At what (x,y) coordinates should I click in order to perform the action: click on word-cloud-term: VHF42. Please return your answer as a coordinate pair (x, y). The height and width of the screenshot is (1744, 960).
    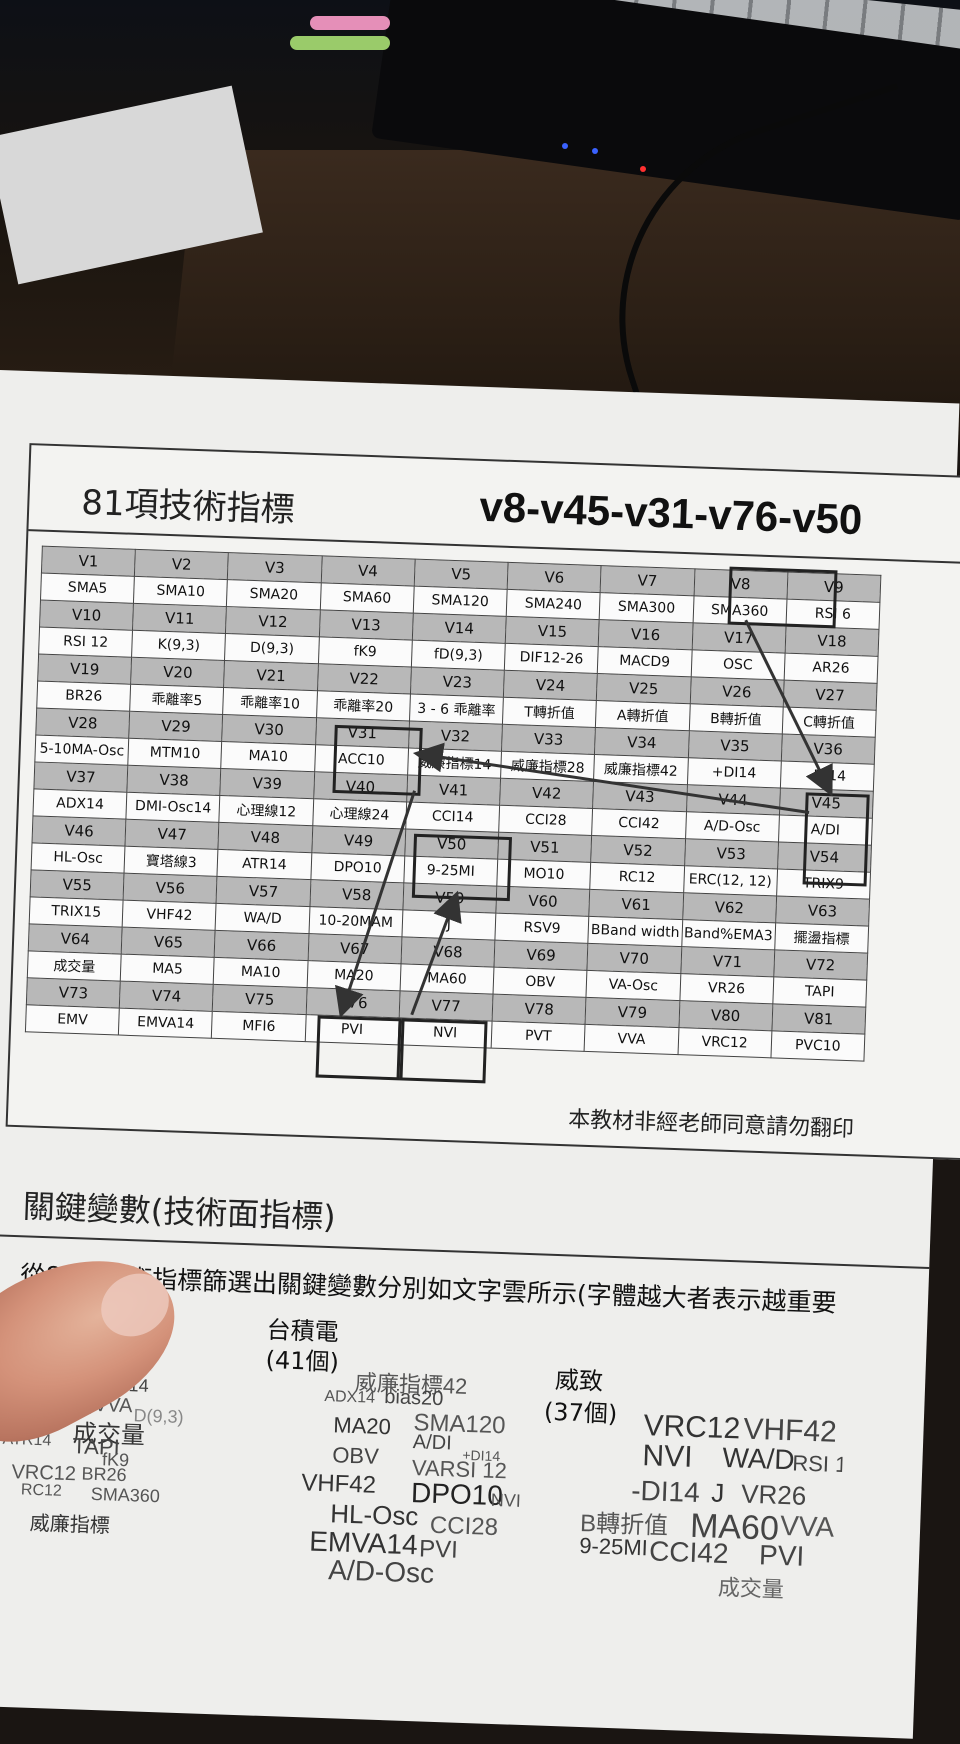
    Looking at the image, I should click on (338, 1484).